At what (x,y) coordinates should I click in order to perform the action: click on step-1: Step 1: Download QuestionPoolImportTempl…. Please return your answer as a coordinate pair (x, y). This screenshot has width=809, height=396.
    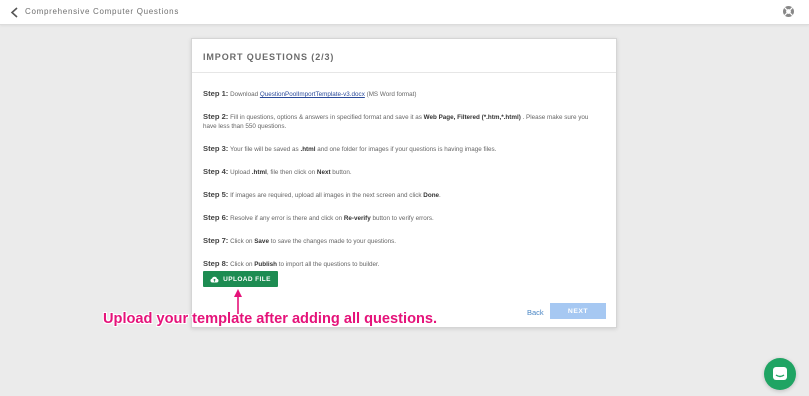
    Looking at the image, I should click on (310, 93).